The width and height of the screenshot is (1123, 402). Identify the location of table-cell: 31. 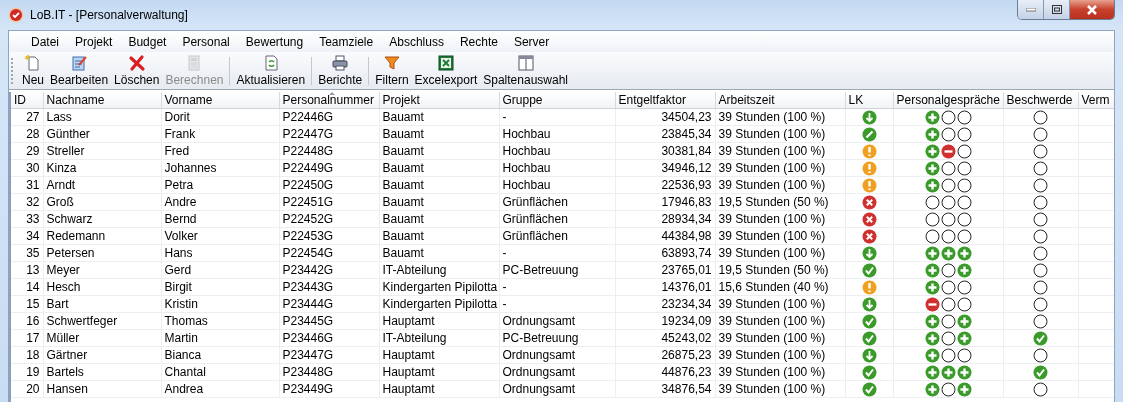
(27, 185).